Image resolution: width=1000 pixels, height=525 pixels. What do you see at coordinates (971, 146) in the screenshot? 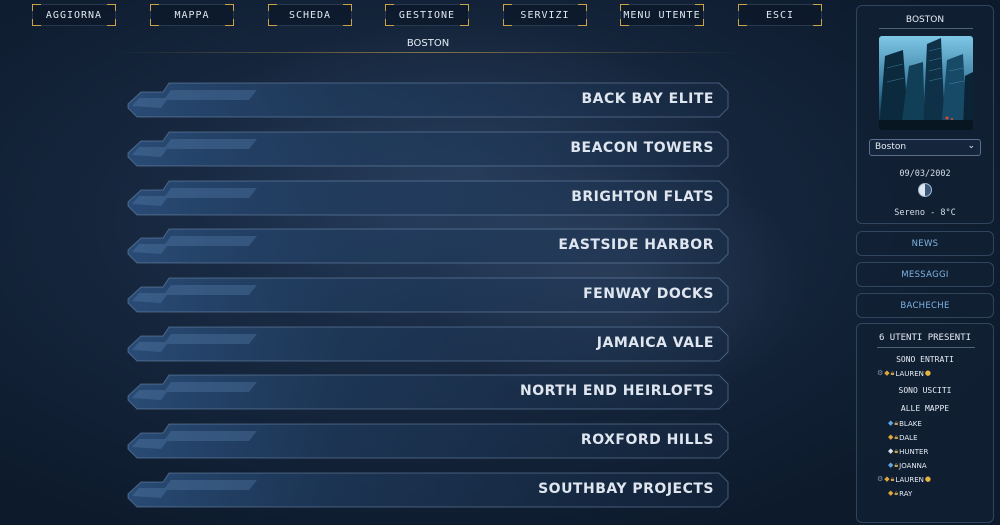
I see `chevron-down-icon: ⌄` at bounding box center [971, 146].